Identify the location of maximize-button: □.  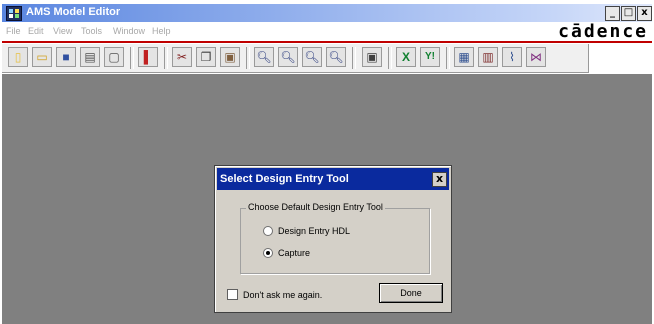
(628, 13).